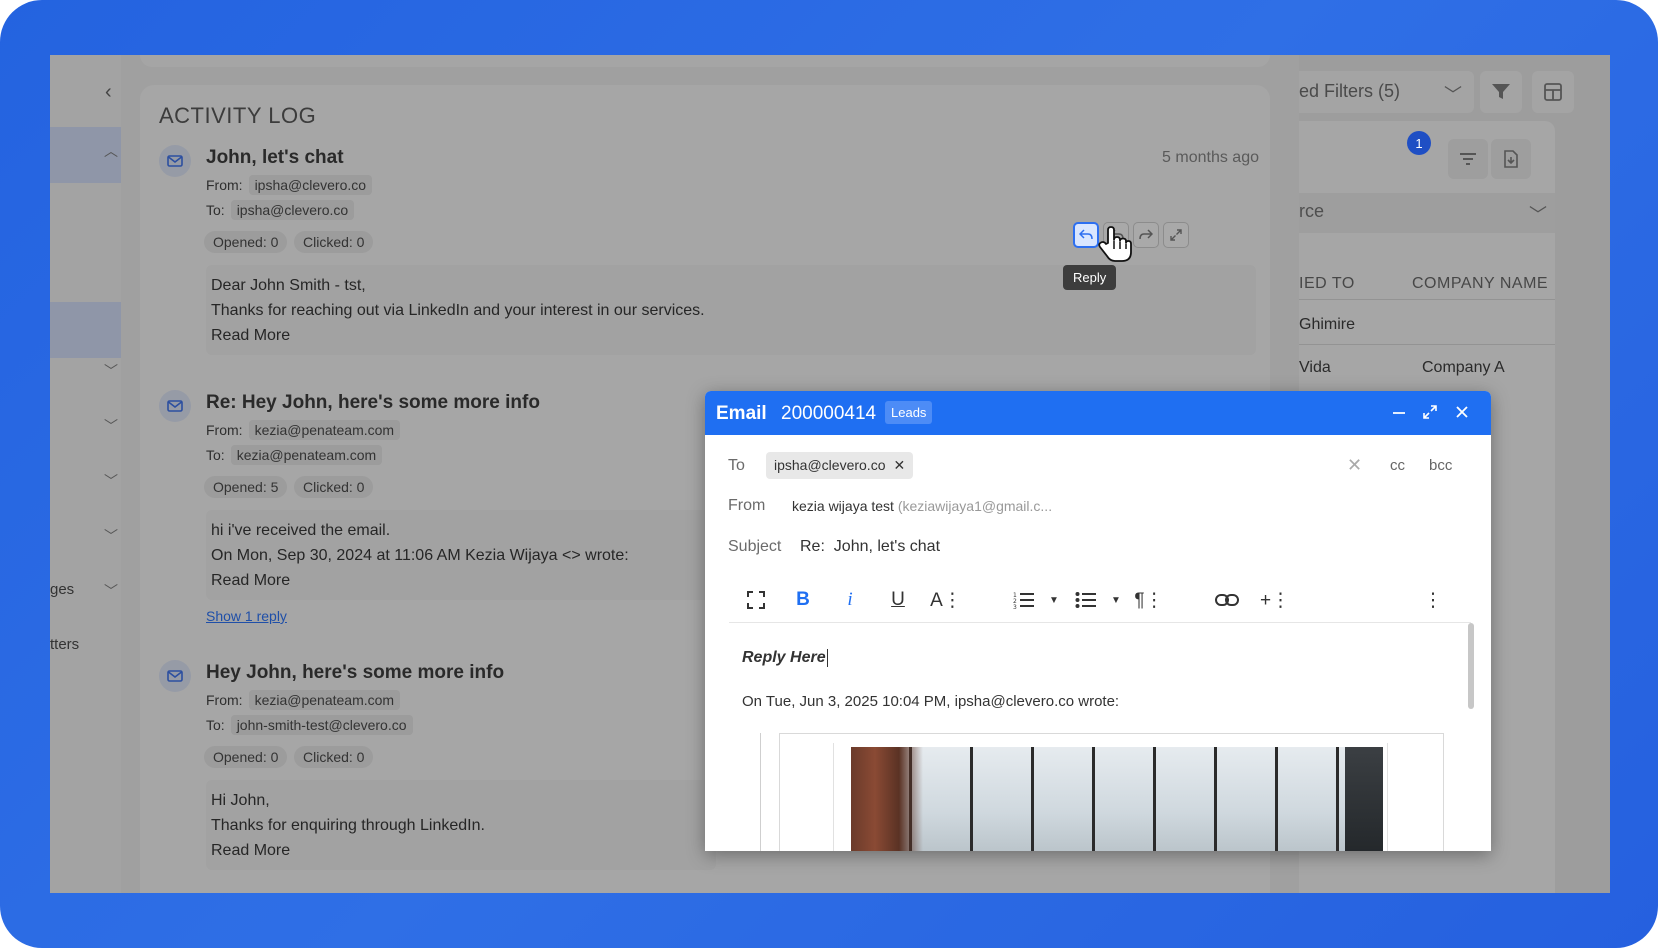  What do you see at coordinates (829, 413) in the screenshot?
I see `record-number: 200000414` at bounding box center [829, 413].